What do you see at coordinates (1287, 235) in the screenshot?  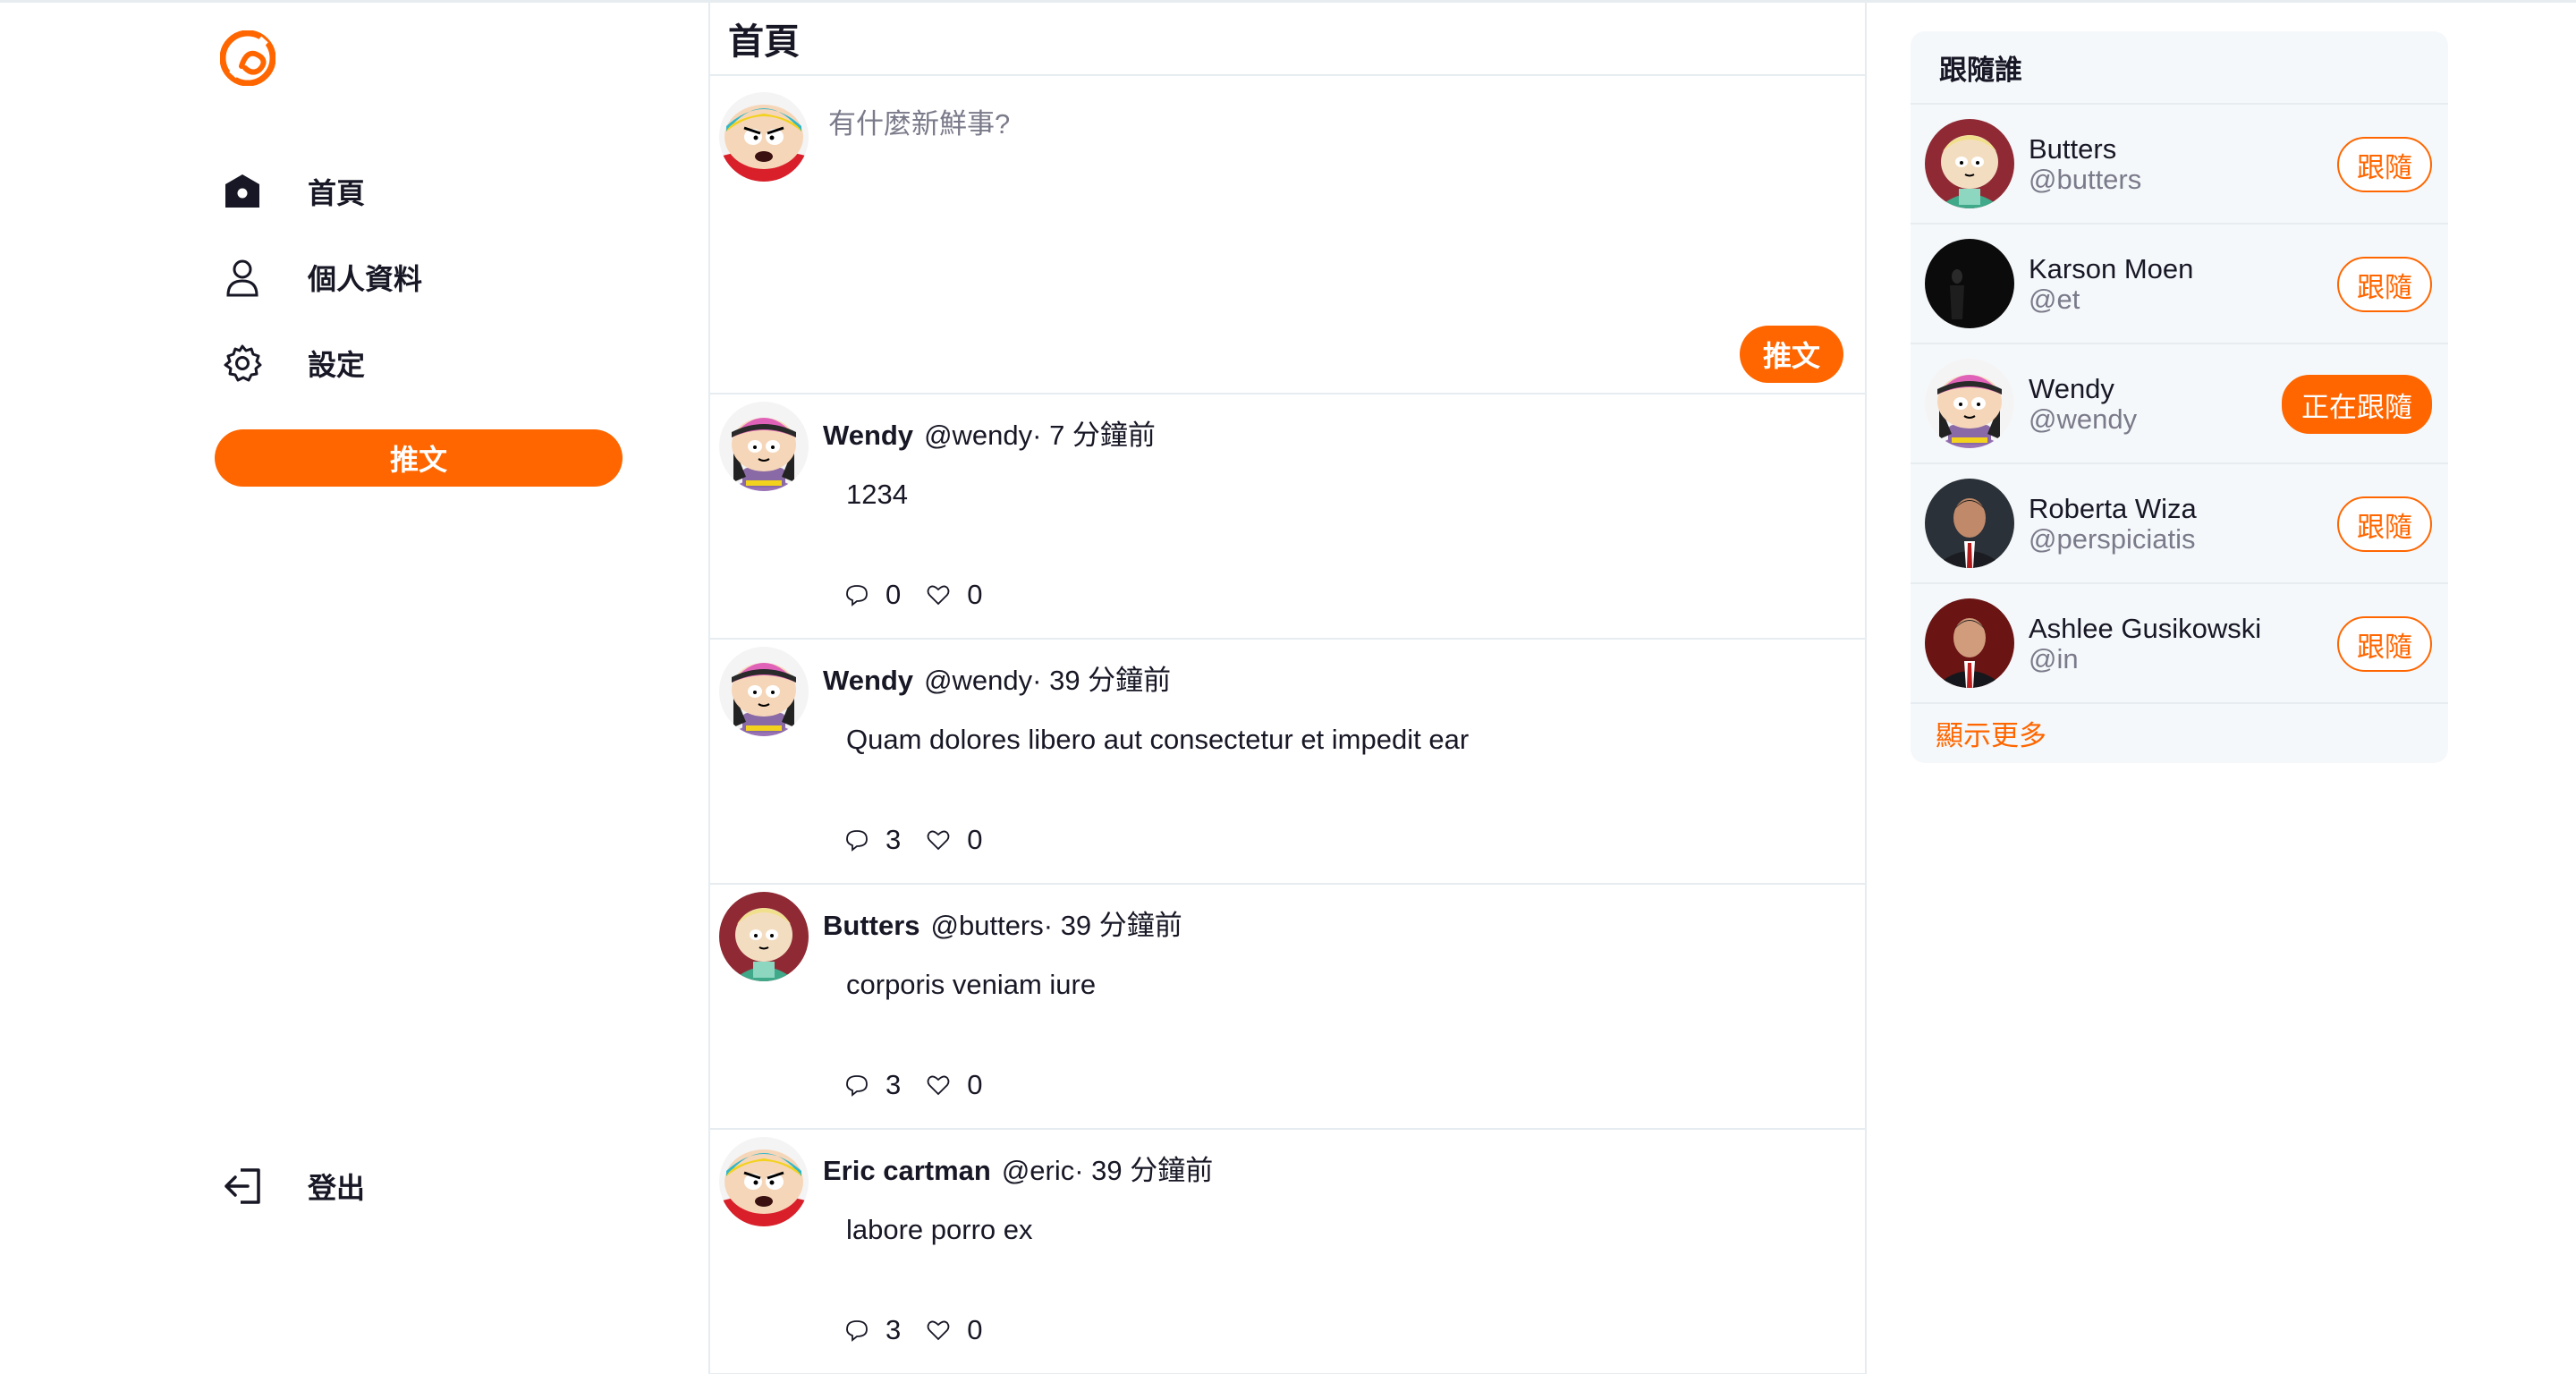 I see `tweet-composer: 有什麼新鮮事? 推文` at bounding box center [1287, 235].